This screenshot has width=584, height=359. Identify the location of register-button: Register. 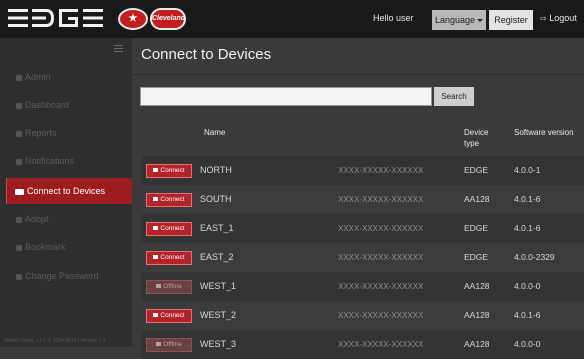
(511, 20).